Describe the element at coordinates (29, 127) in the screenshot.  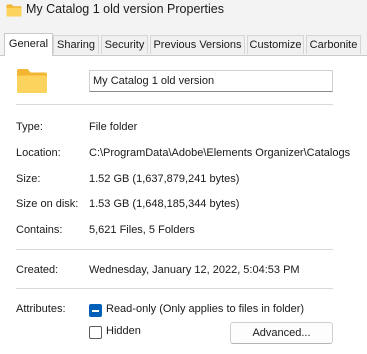
I see `type-label: Type:` at that location.